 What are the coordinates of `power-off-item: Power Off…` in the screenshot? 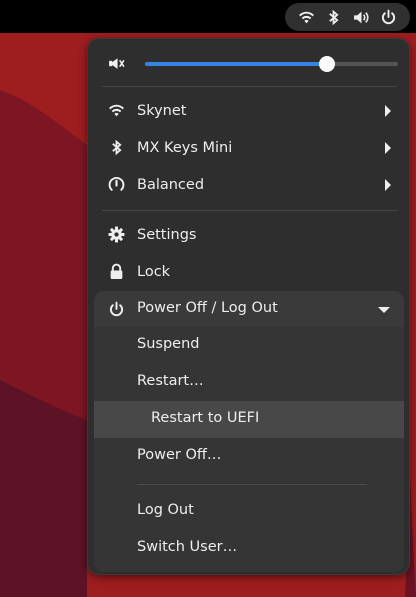 It's located at (249, 456).